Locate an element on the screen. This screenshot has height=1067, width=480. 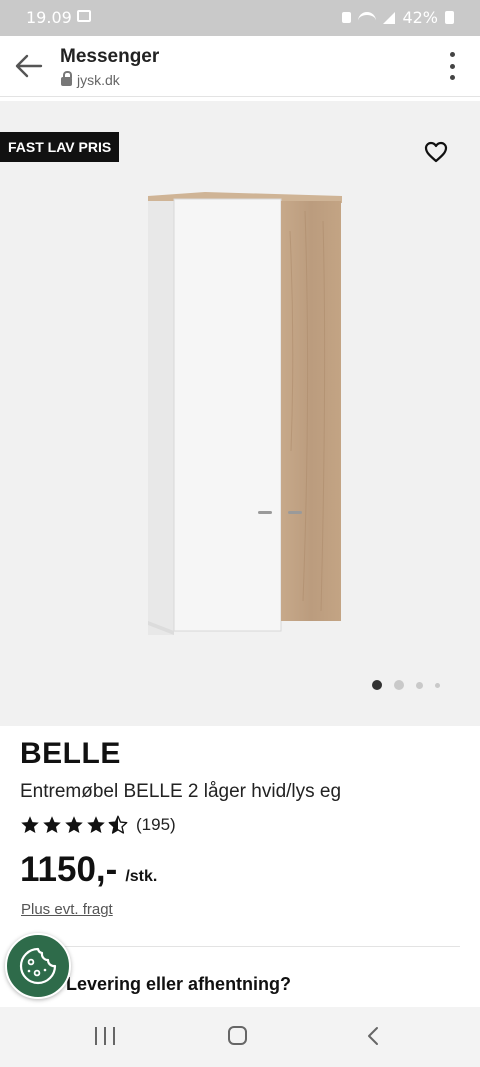
browser-title: Messenger is located at coordinates (110, 56).